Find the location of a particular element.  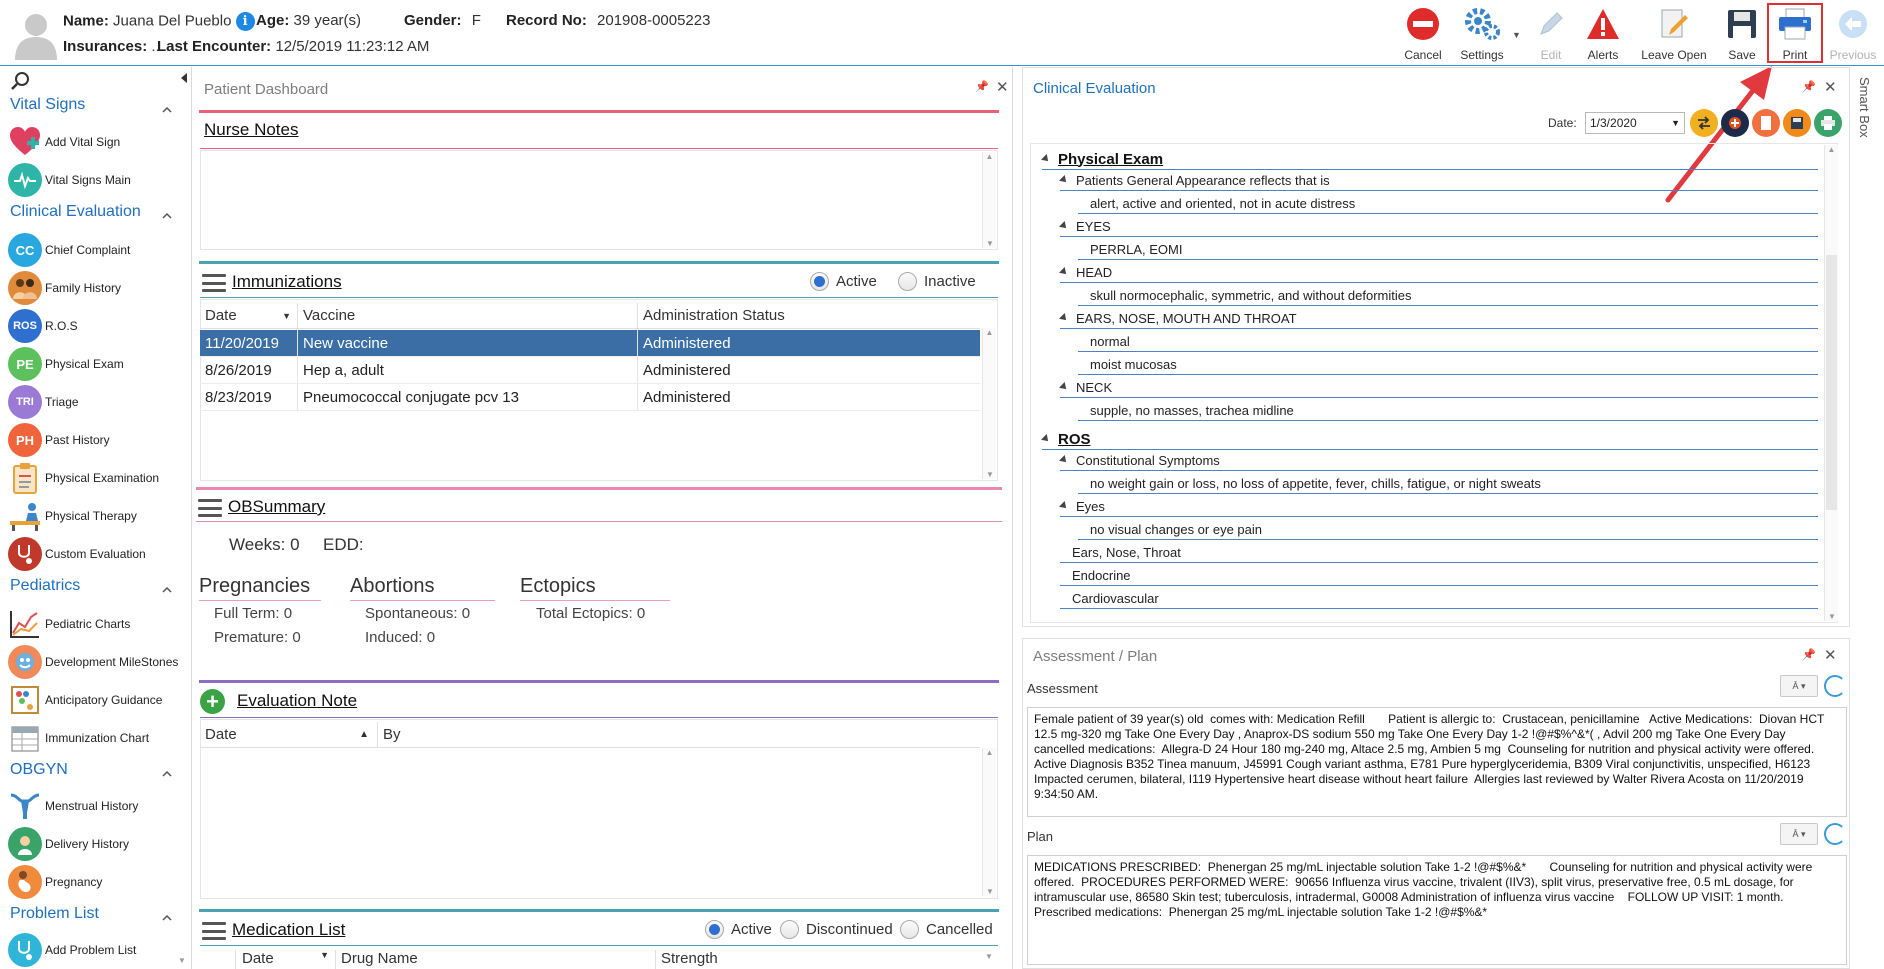

immunizations-scrollbar: ▲ ▼ is located at coordinates (989, 403).